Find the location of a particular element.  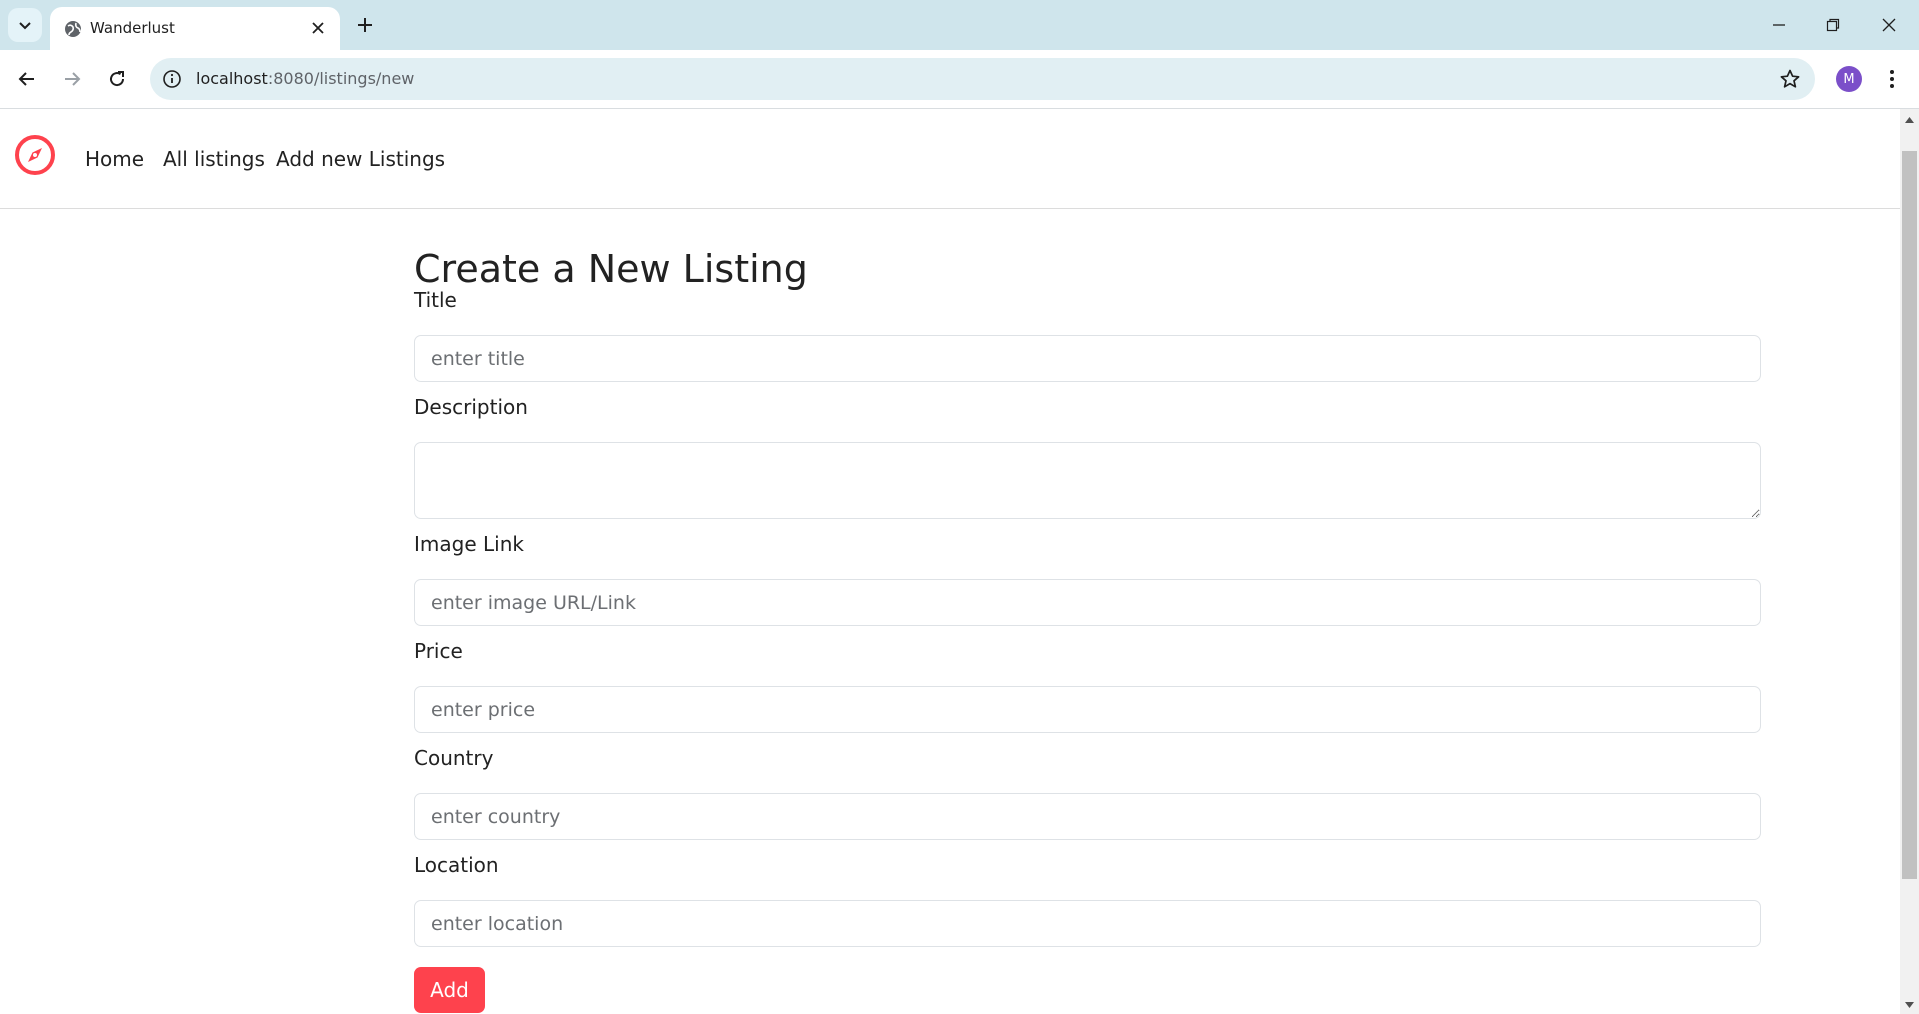

browser-toolbar: localhost:8080/listings/new M is located at coordinates (959, 79).